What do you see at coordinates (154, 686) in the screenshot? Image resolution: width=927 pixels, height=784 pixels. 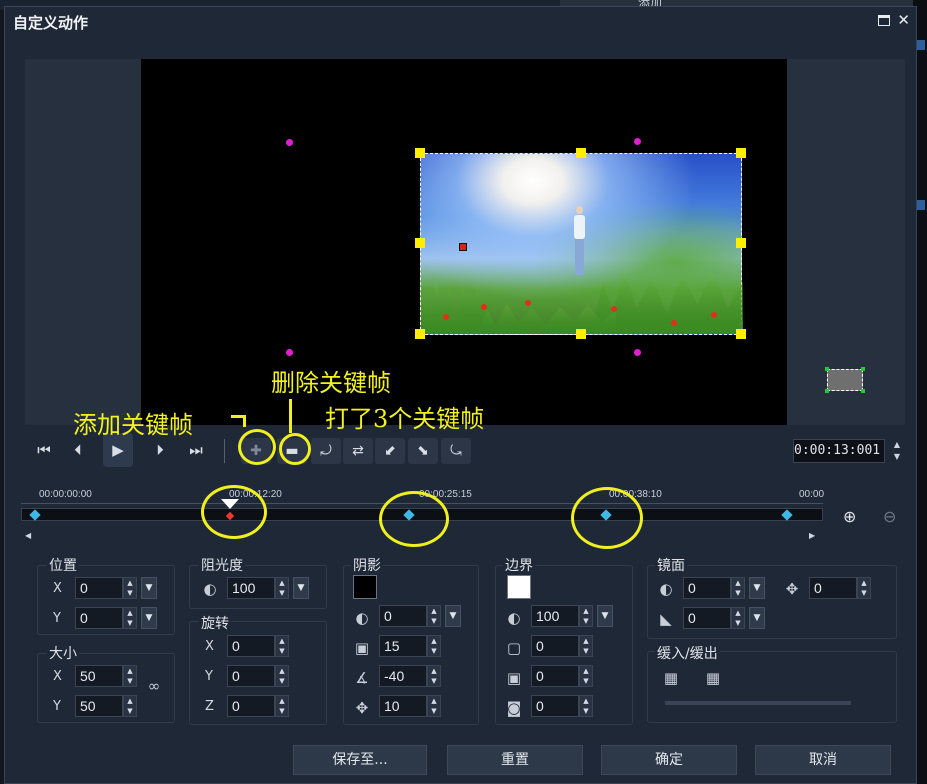 I see `link-ratio-icon: ∞` at bounding box center [154, 686].